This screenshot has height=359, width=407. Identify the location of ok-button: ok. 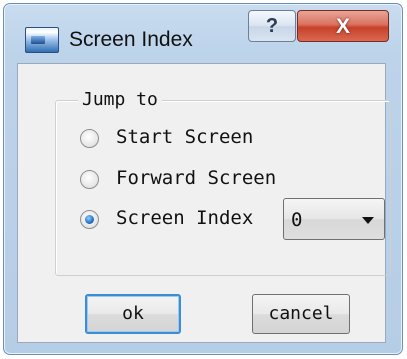
(133, 314).